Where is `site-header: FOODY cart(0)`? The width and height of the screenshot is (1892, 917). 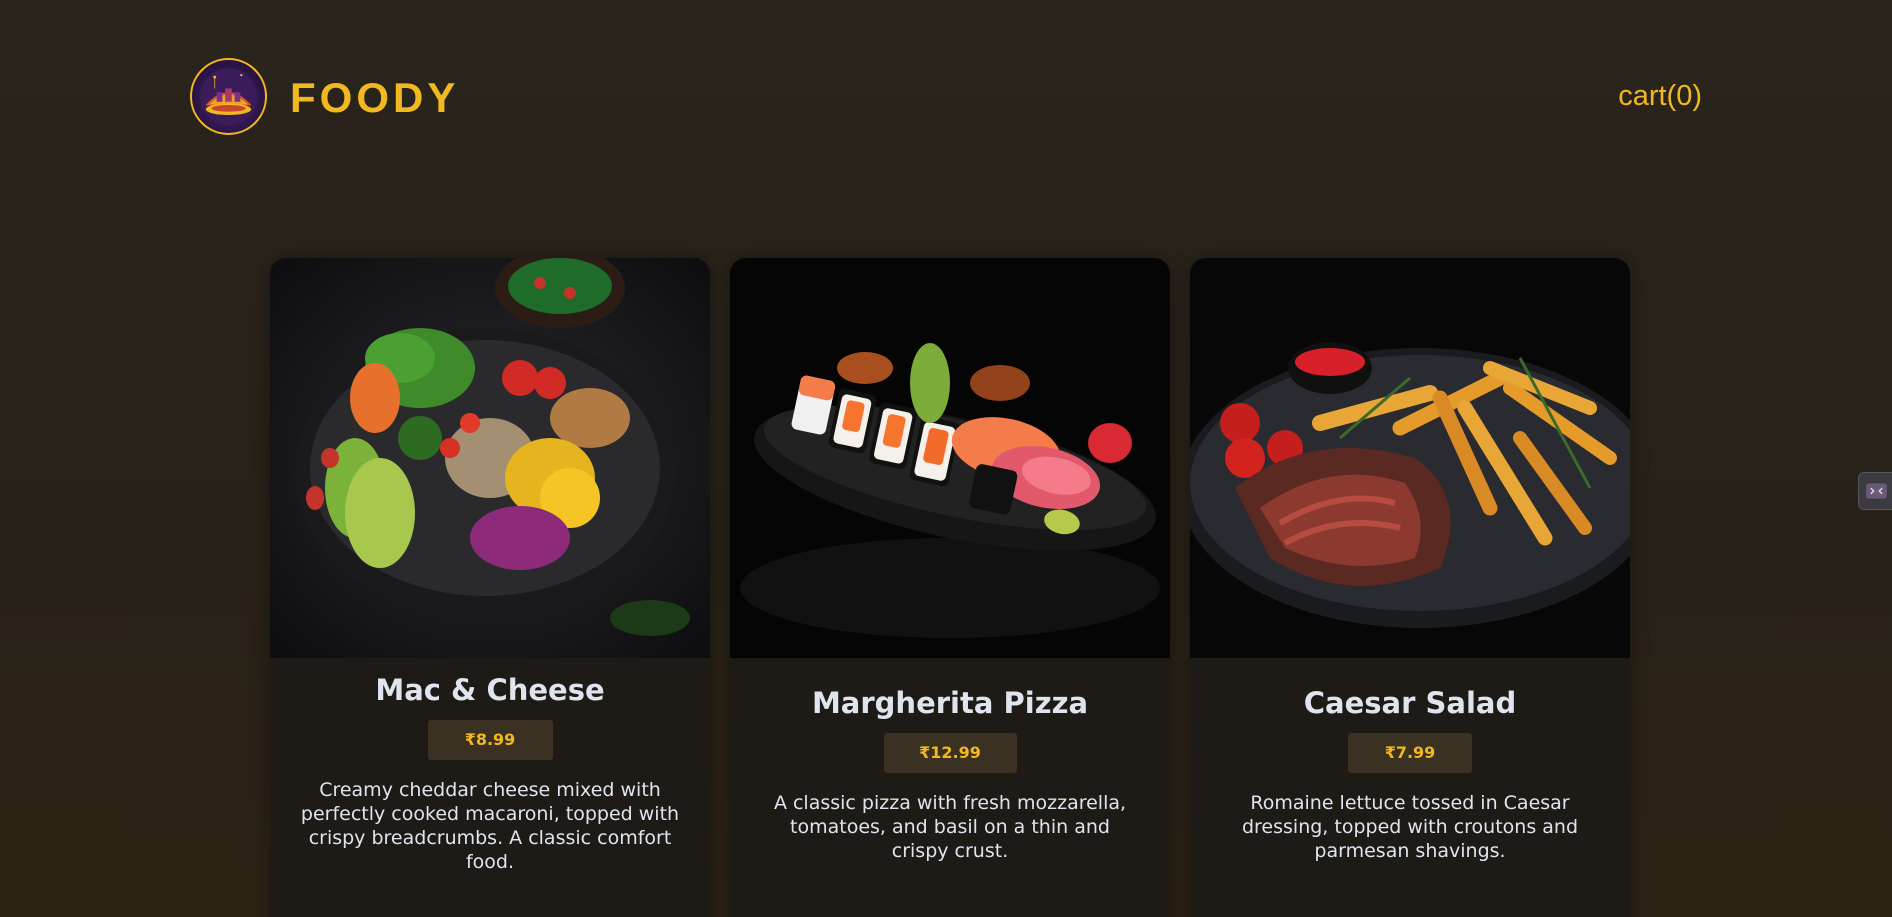 site-header: FOODY cart(0) is located at coordinates (946, 98).